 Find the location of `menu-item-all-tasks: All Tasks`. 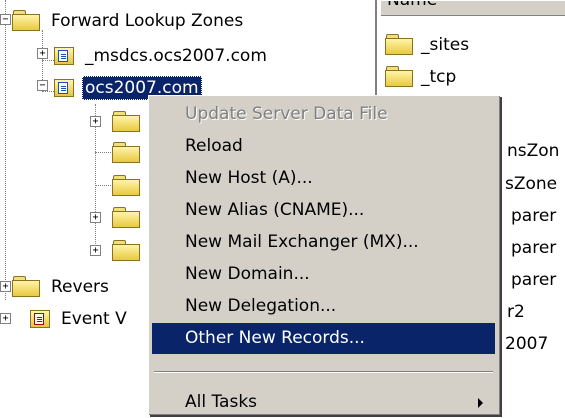

menu-item-all-tasks: All Tasks is located at coordinates (323, 402).